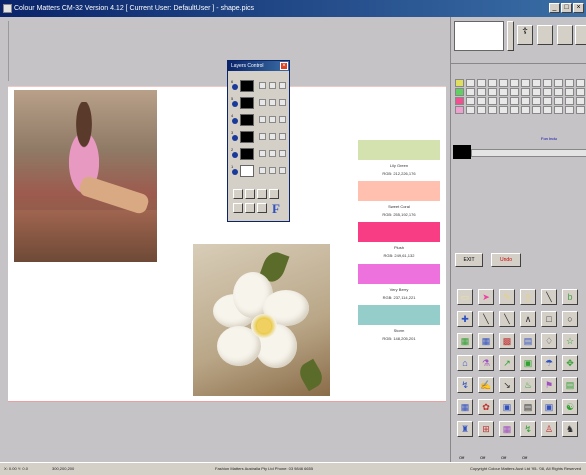 The height and width of the screenshot is (475, 586). What do you see at coordinates (261, 320) in the screenshot?
I see `photo-white-flower` at bounding box center [261, 320].